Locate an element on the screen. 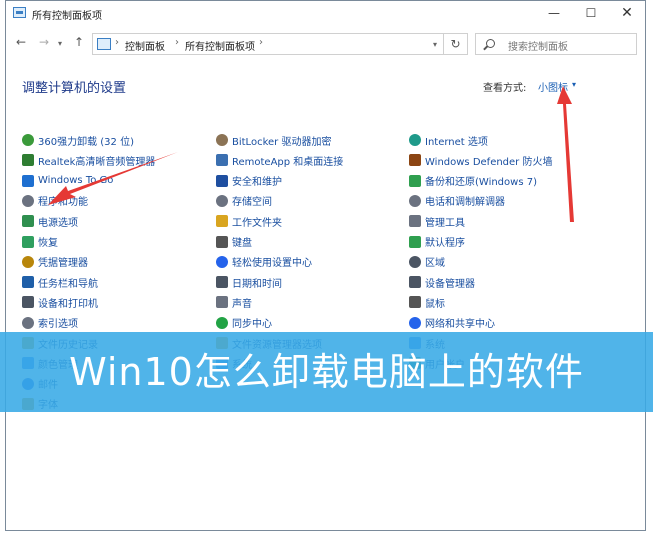  view-by-dropdown: 小图标 is located at coordinates (553, 86).